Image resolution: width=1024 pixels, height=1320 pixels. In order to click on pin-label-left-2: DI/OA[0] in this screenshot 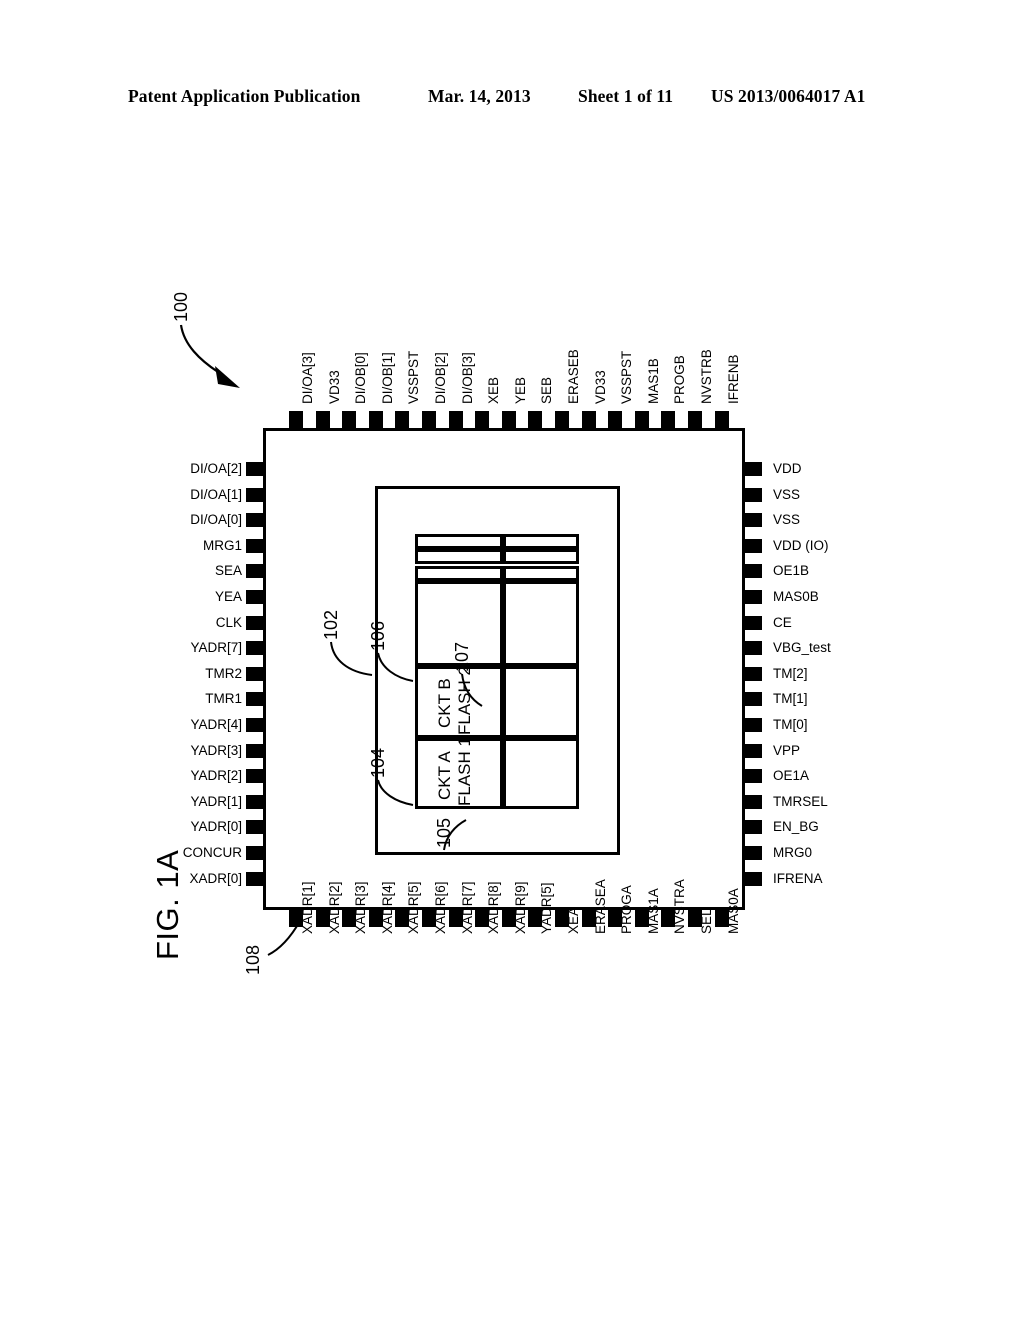, I will do `click(216, 520)`.